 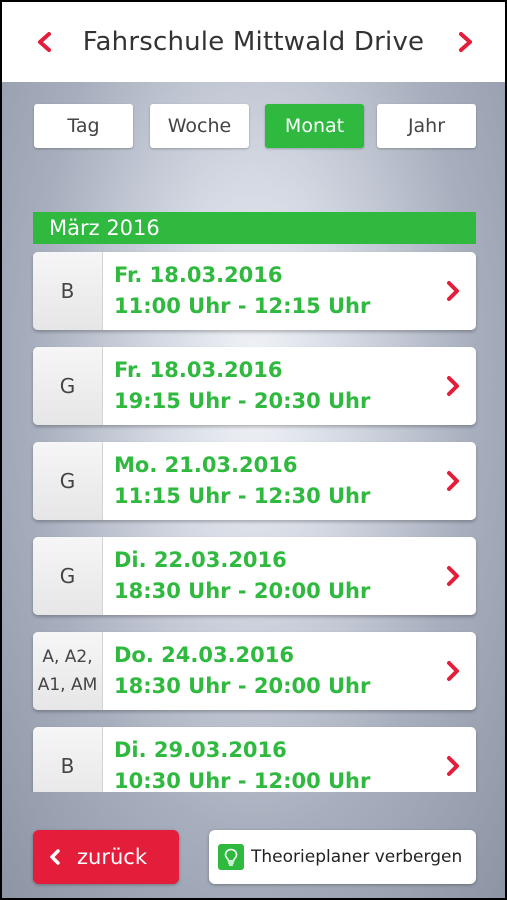 I want to click on back-button: zurück, so click(x=106, y=857).